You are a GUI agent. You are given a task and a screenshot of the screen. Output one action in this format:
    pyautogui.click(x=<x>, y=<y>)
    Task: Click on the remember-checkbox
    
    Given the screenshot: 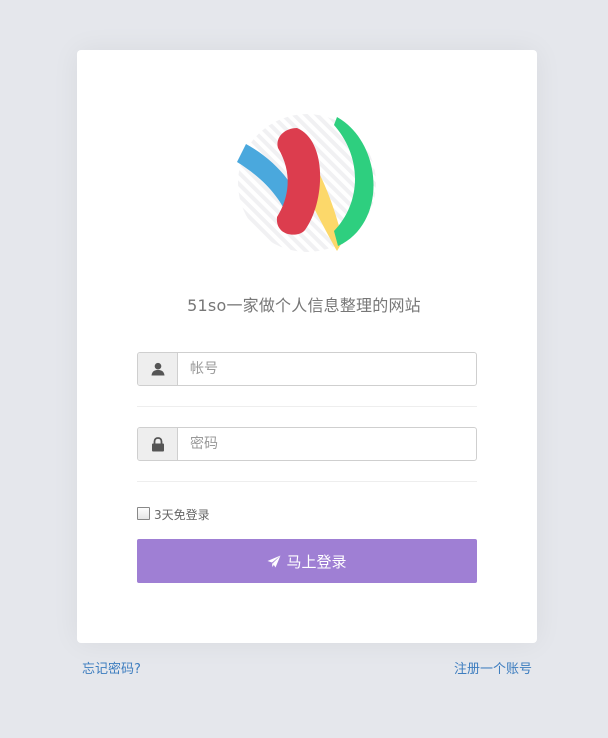 What is the action you would take?
    pyautogui.click(x=143, y=513)
    